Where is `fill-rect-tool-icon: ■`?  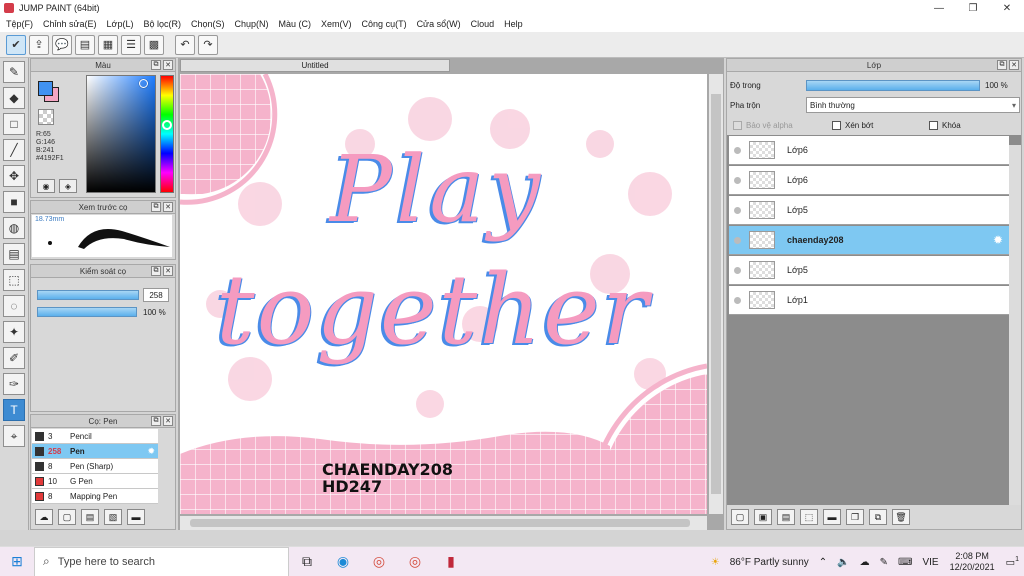
fill-rect-tool-icon: ■ is located at coordinates (14, 202).